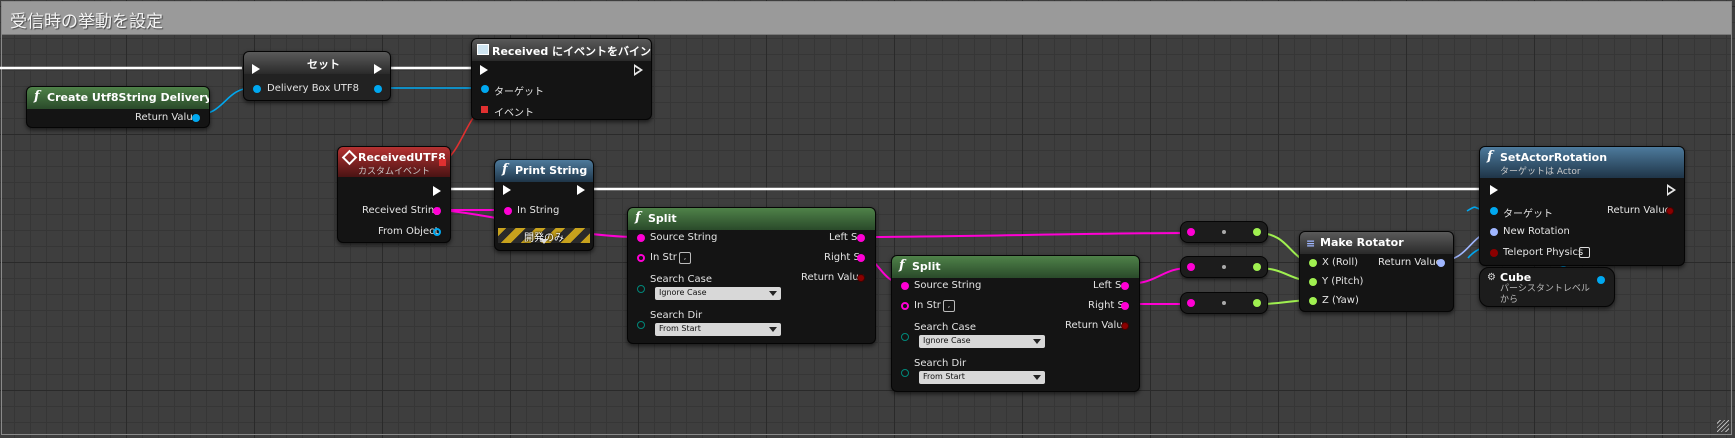 The height and width of the screenshot is (438, 1735). I want to click on new-rotation-pin, so click(1494, 232).